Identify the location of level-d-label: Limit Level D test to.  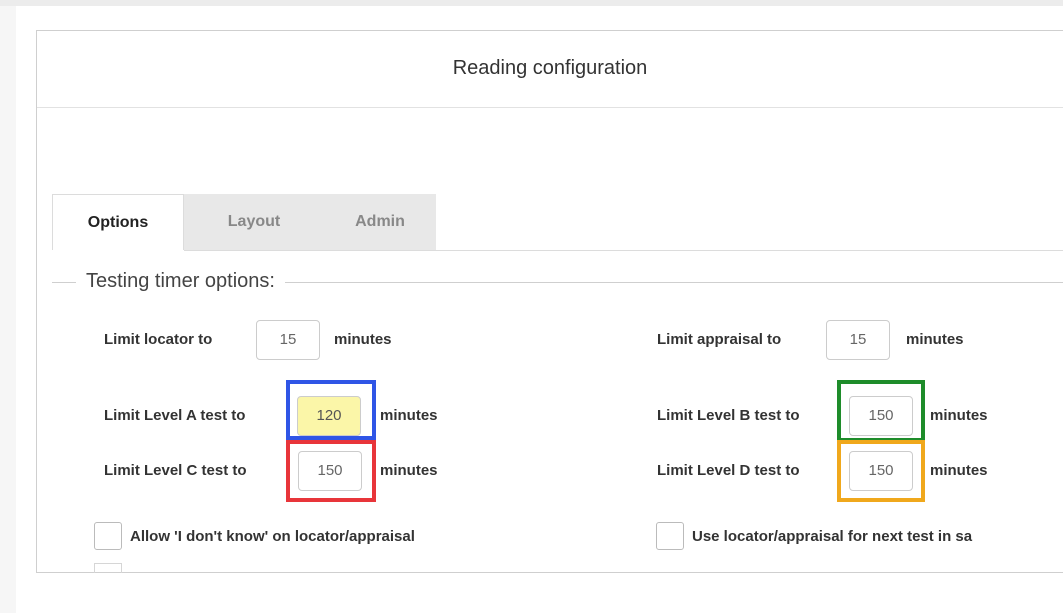
(728, 470).